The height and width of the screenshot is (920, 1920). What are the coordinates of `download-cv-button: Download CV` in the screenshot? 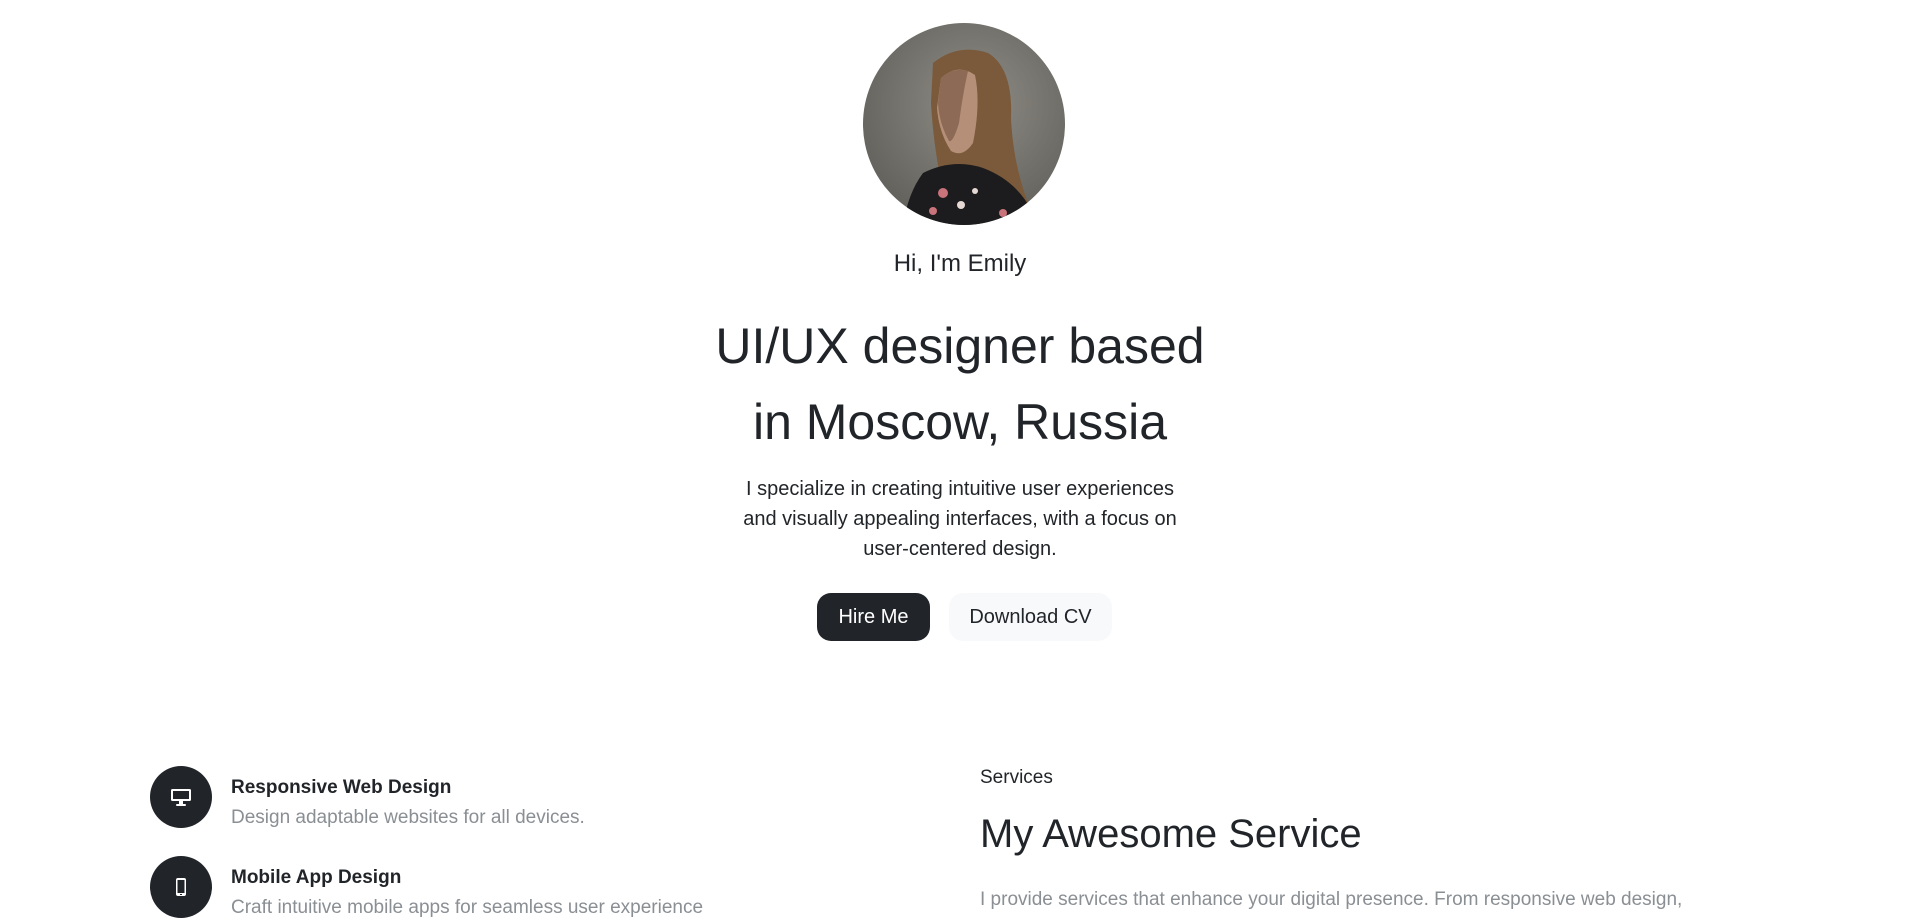 It's located at (1030, 617).